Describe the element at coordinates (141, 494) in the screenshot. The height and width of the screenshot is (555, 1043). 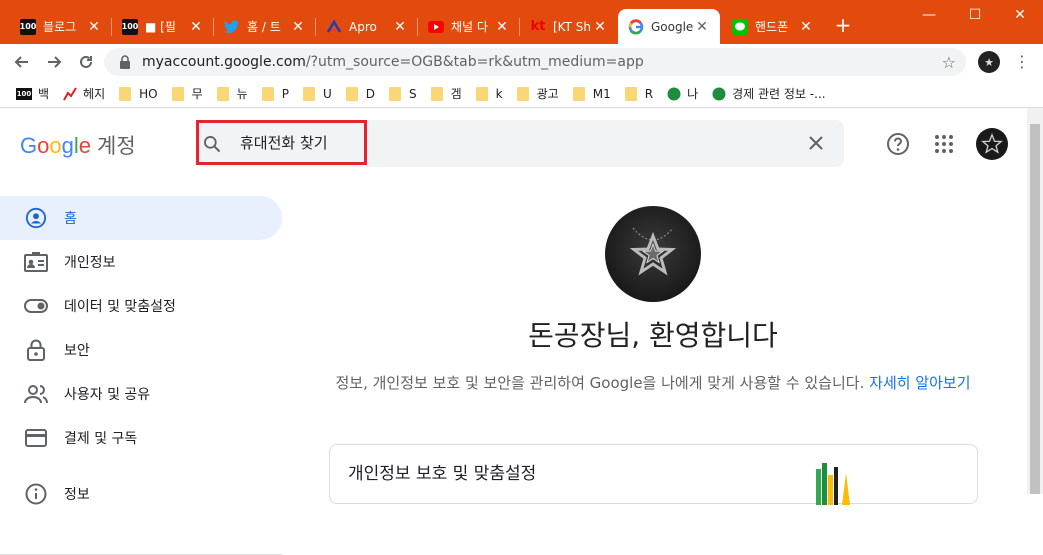
I see `sidebar-item-info: 정보` at that location.